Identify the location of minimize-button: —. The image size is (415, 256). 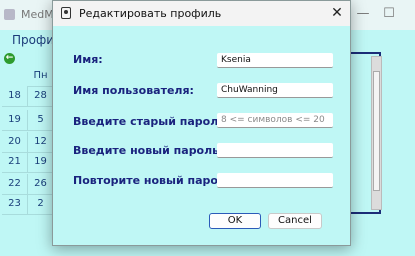
(363, 14).